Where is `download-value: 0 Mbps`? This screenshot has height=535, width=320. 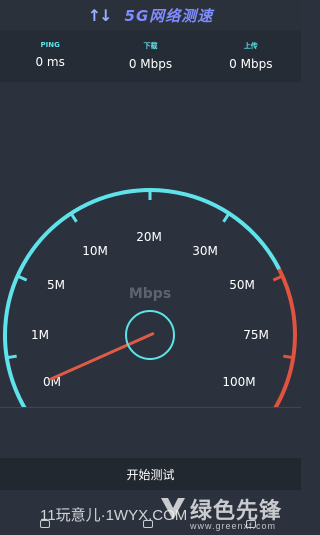
download-value: 0 Mbps is located at coordinates (150, 64).